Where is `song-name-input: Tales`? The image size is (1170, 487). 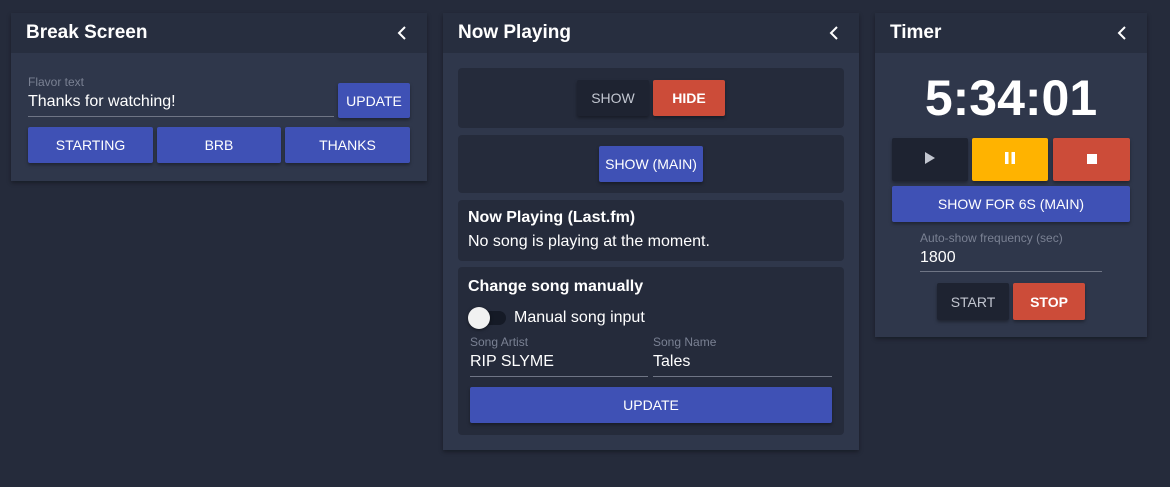 song-name-input: Tales is located at coordinates (671, 362).